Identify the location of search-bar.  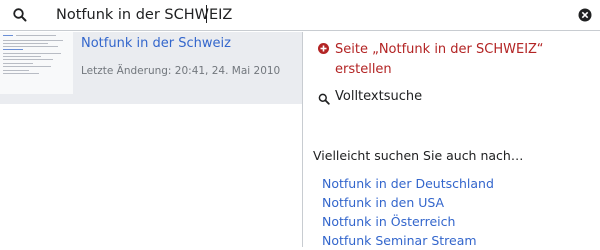
(300, 15).